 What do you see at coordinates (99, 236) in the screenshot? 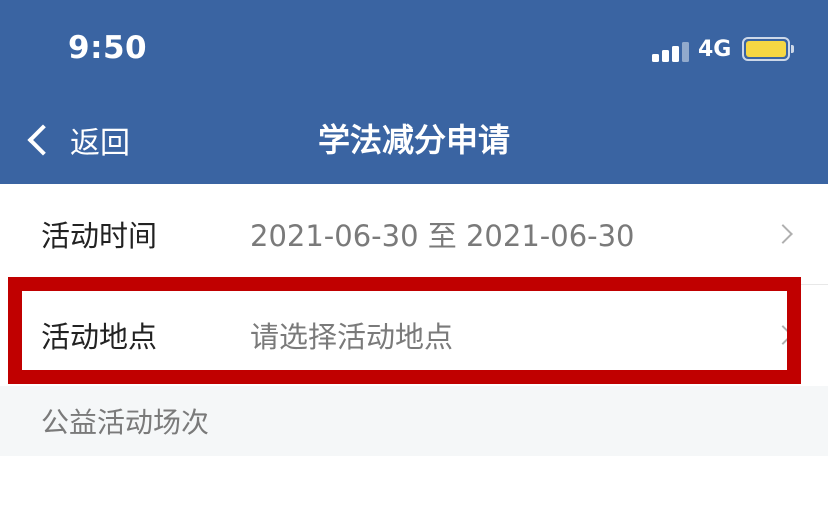
I see `activity-time-label: 活动时间` at bounding box center [99, 236].